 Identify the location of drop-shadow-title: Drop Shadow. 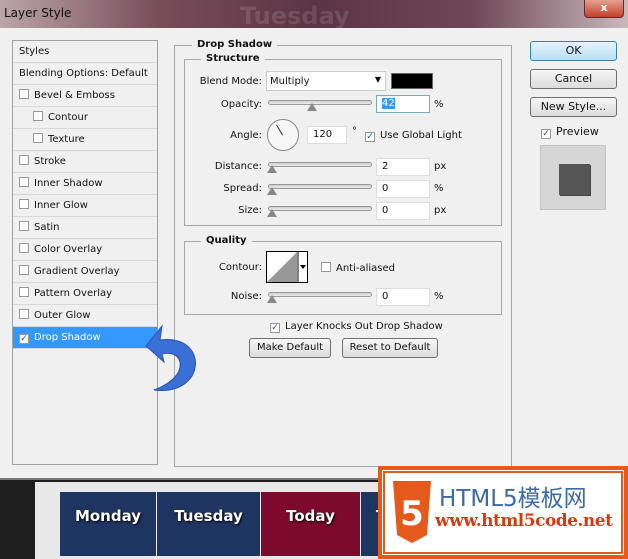
(235, 44).